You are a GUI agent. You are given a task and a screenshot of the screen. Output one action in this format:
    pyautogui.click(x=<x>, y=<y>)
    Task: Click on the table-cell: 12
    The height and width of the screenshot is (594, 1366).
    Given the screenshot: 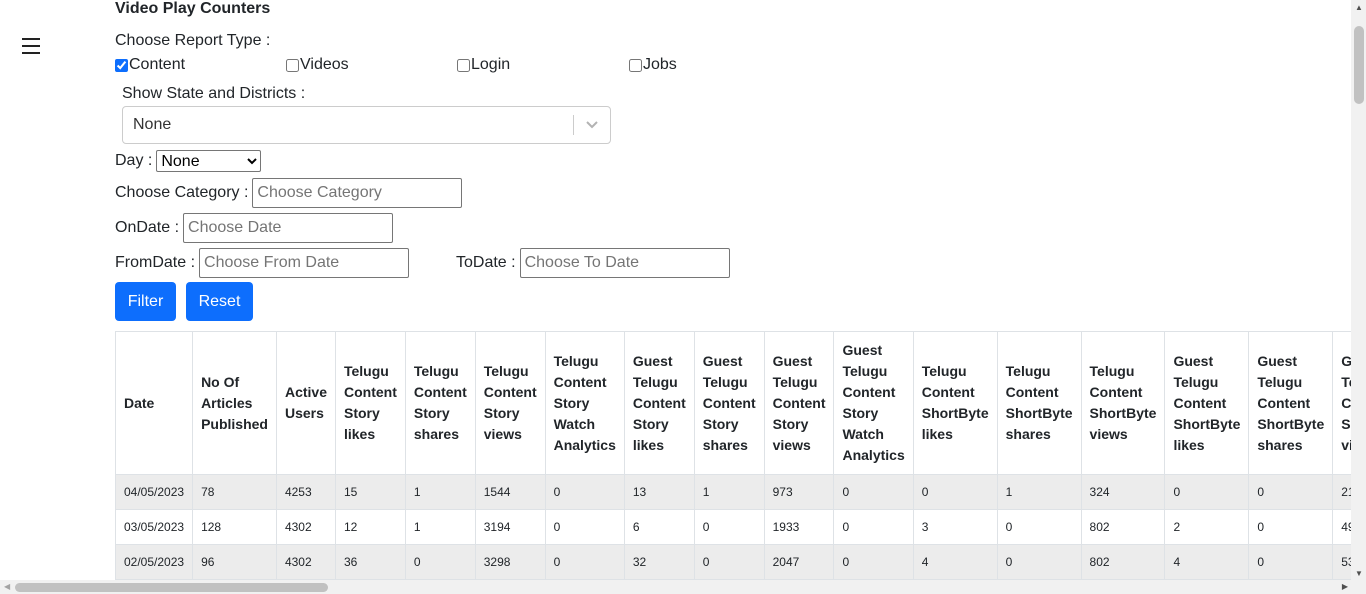 What is the action you would take?
    pyautogui.click(x=370, y=527)
    